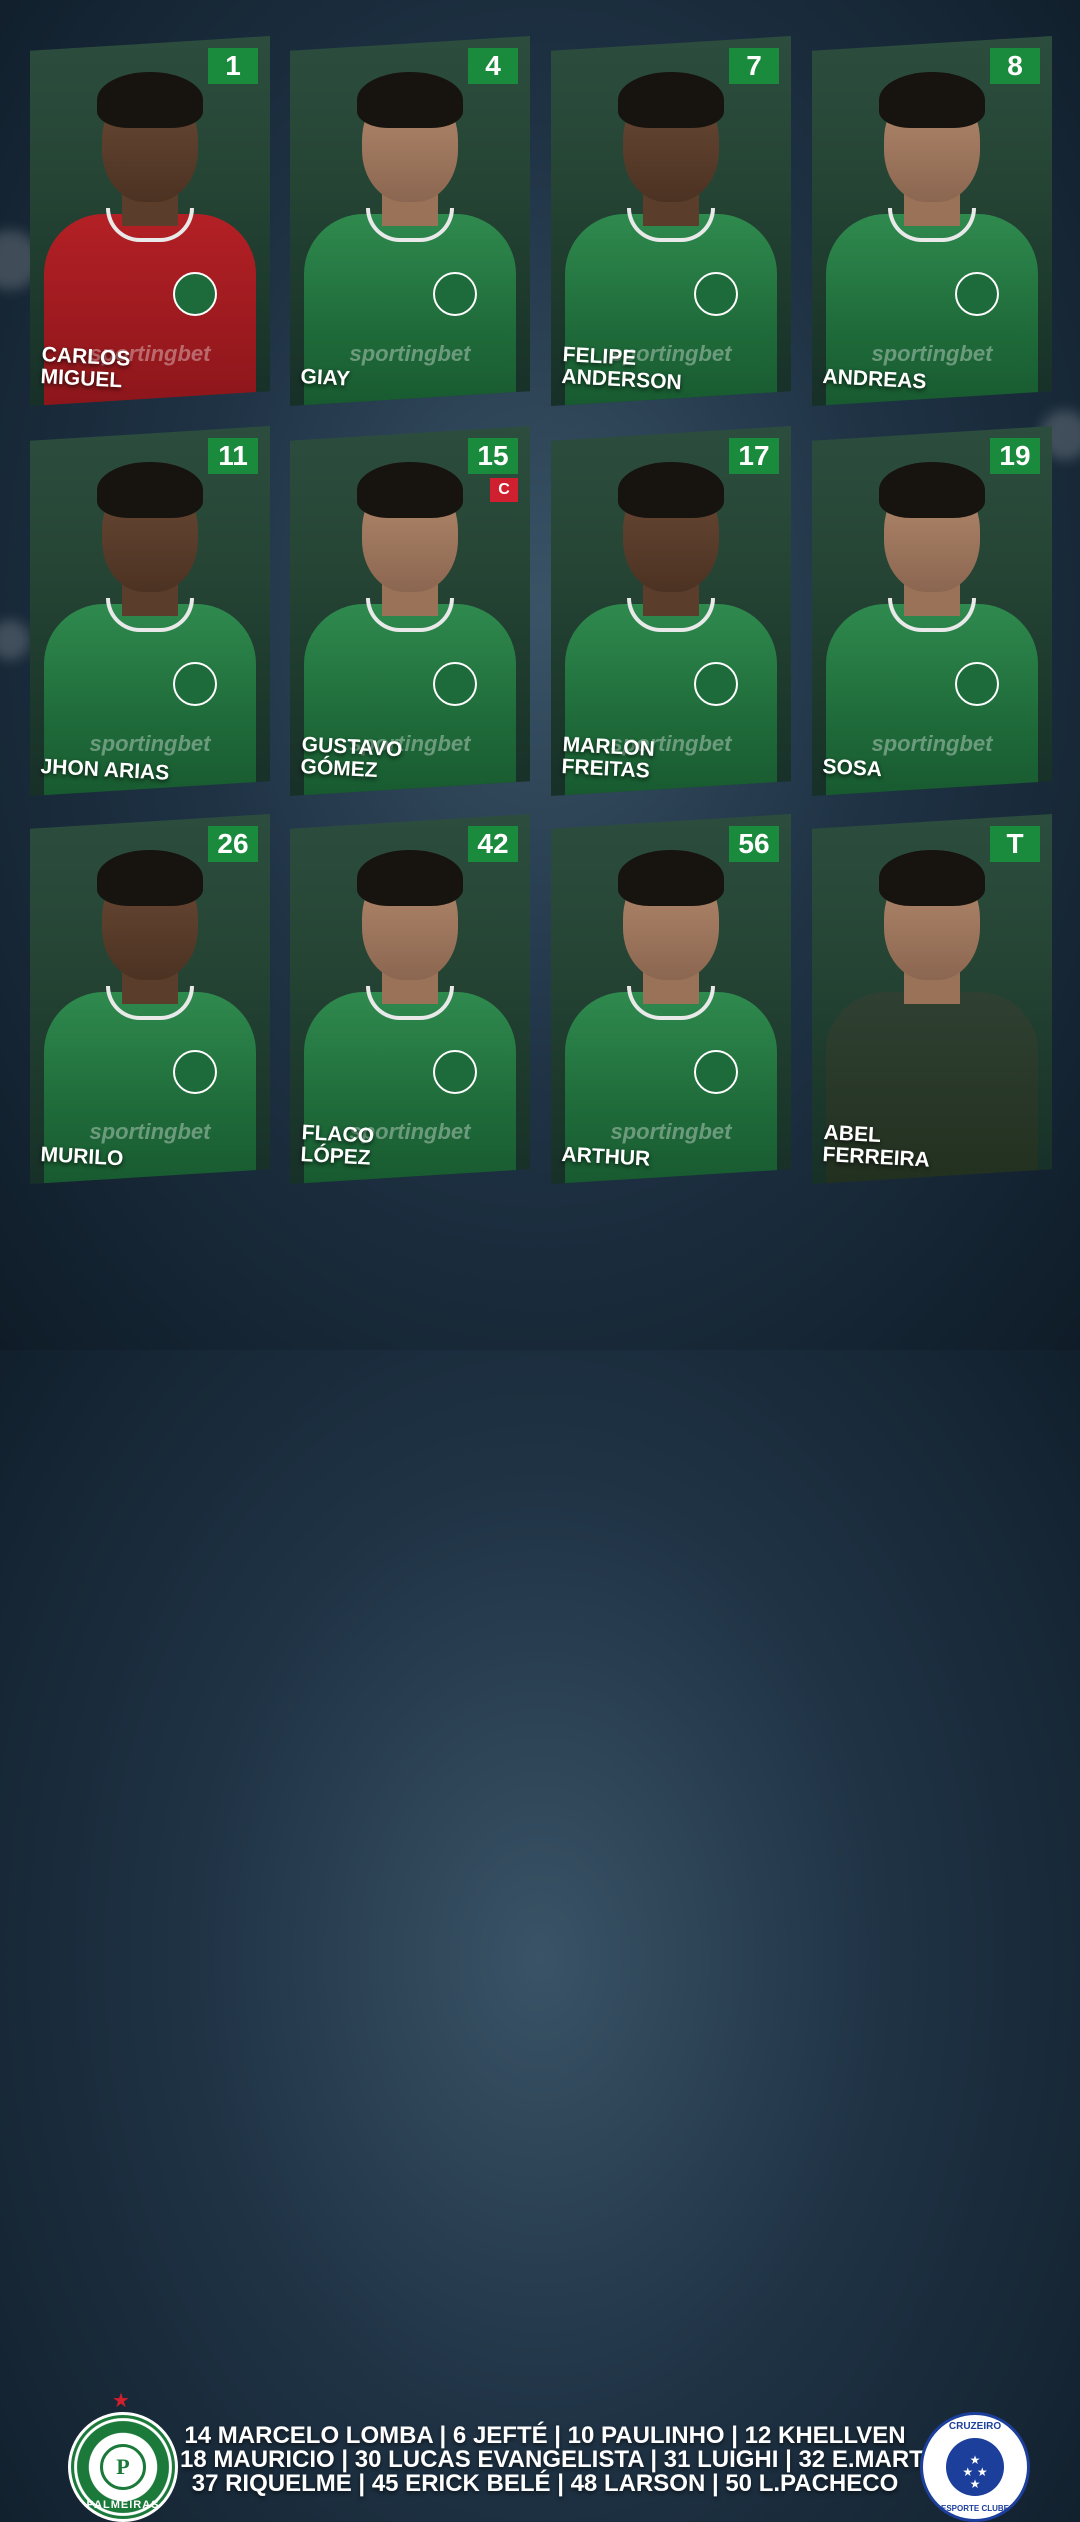 This screenshot has height=2522, width=1080. I want to click on shirt-number: 1, so click(233, 66).